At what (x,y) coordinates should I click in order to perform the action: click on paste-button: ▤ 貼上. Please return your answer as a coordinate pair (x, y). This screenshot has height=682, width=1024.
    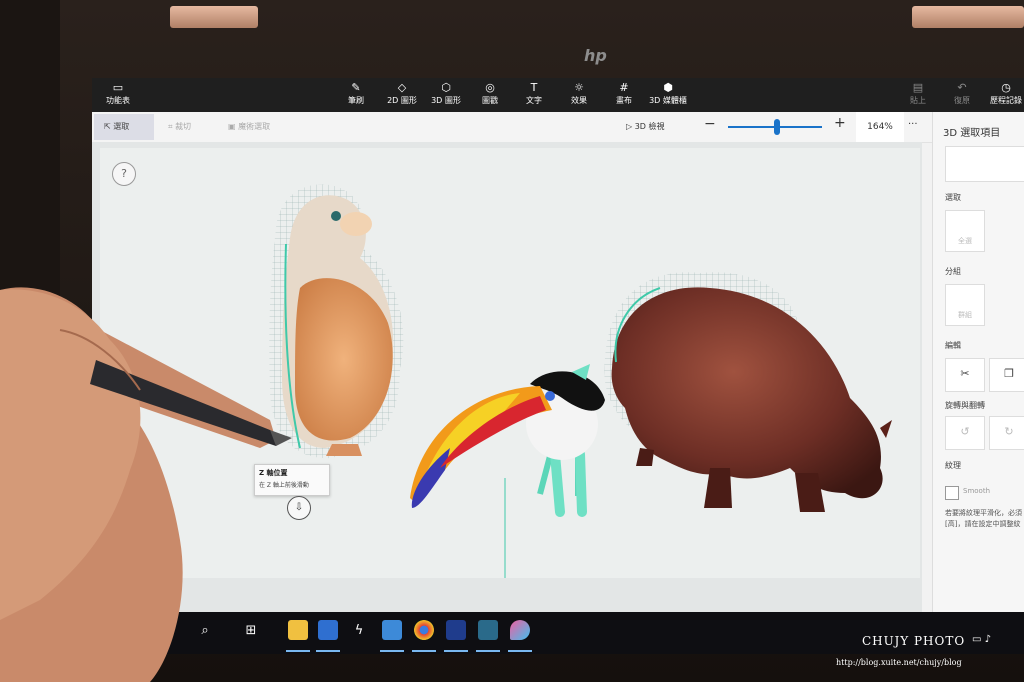
    Looking at the image, I should click on (918, 93).